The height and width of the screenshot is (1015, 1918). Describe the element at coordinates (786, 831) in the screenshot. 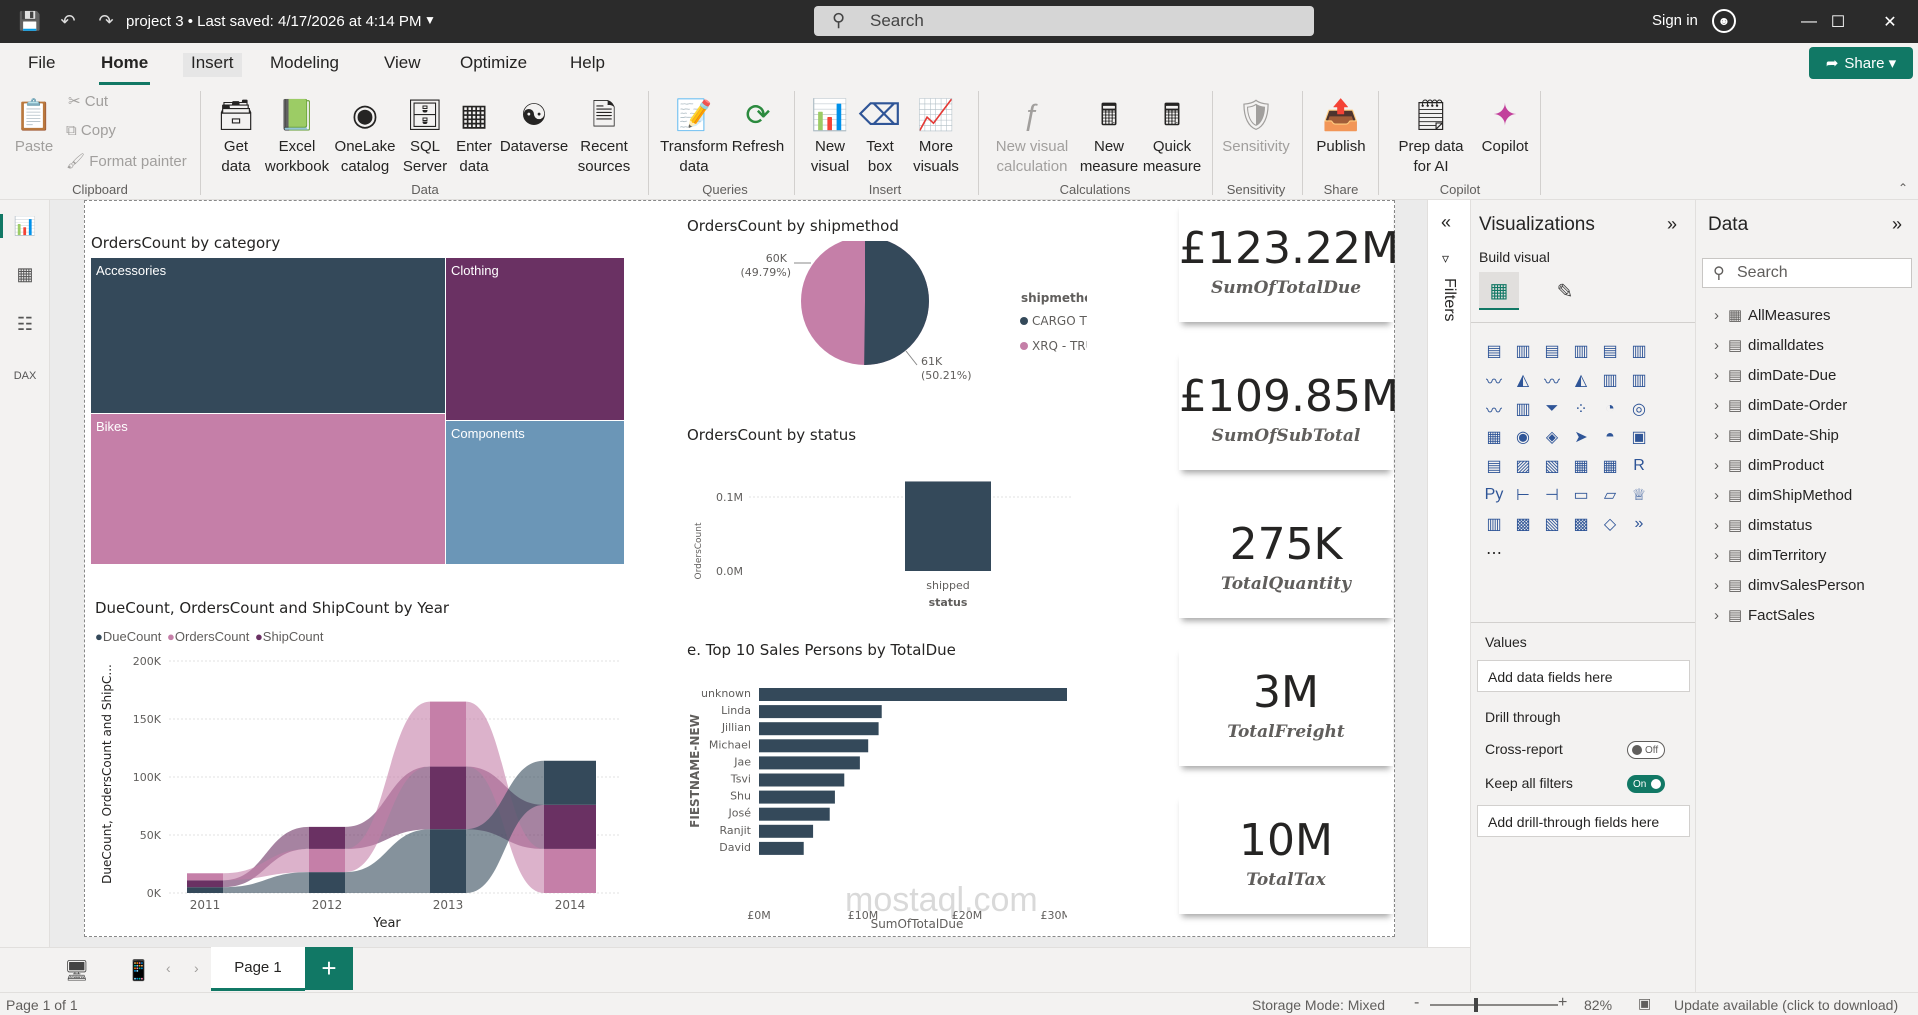

I see `bar-ranjit` at that location.